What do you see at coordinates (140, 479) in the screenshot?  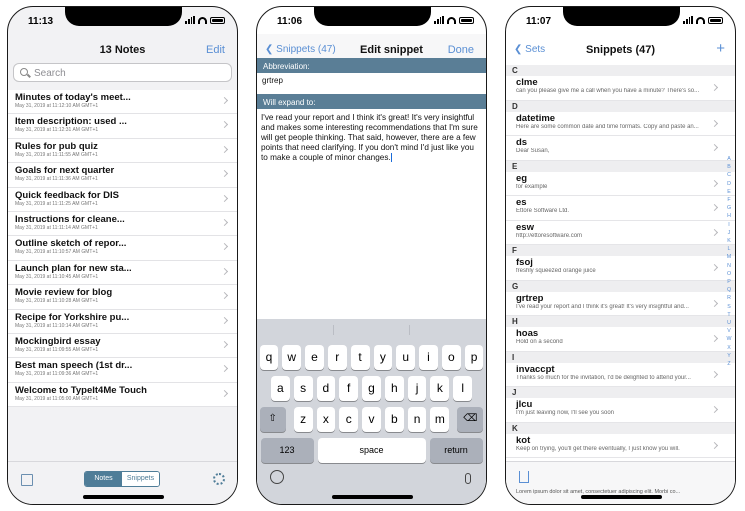 I see `segment-snippets: Snippets` at bounding box center [140, 479].